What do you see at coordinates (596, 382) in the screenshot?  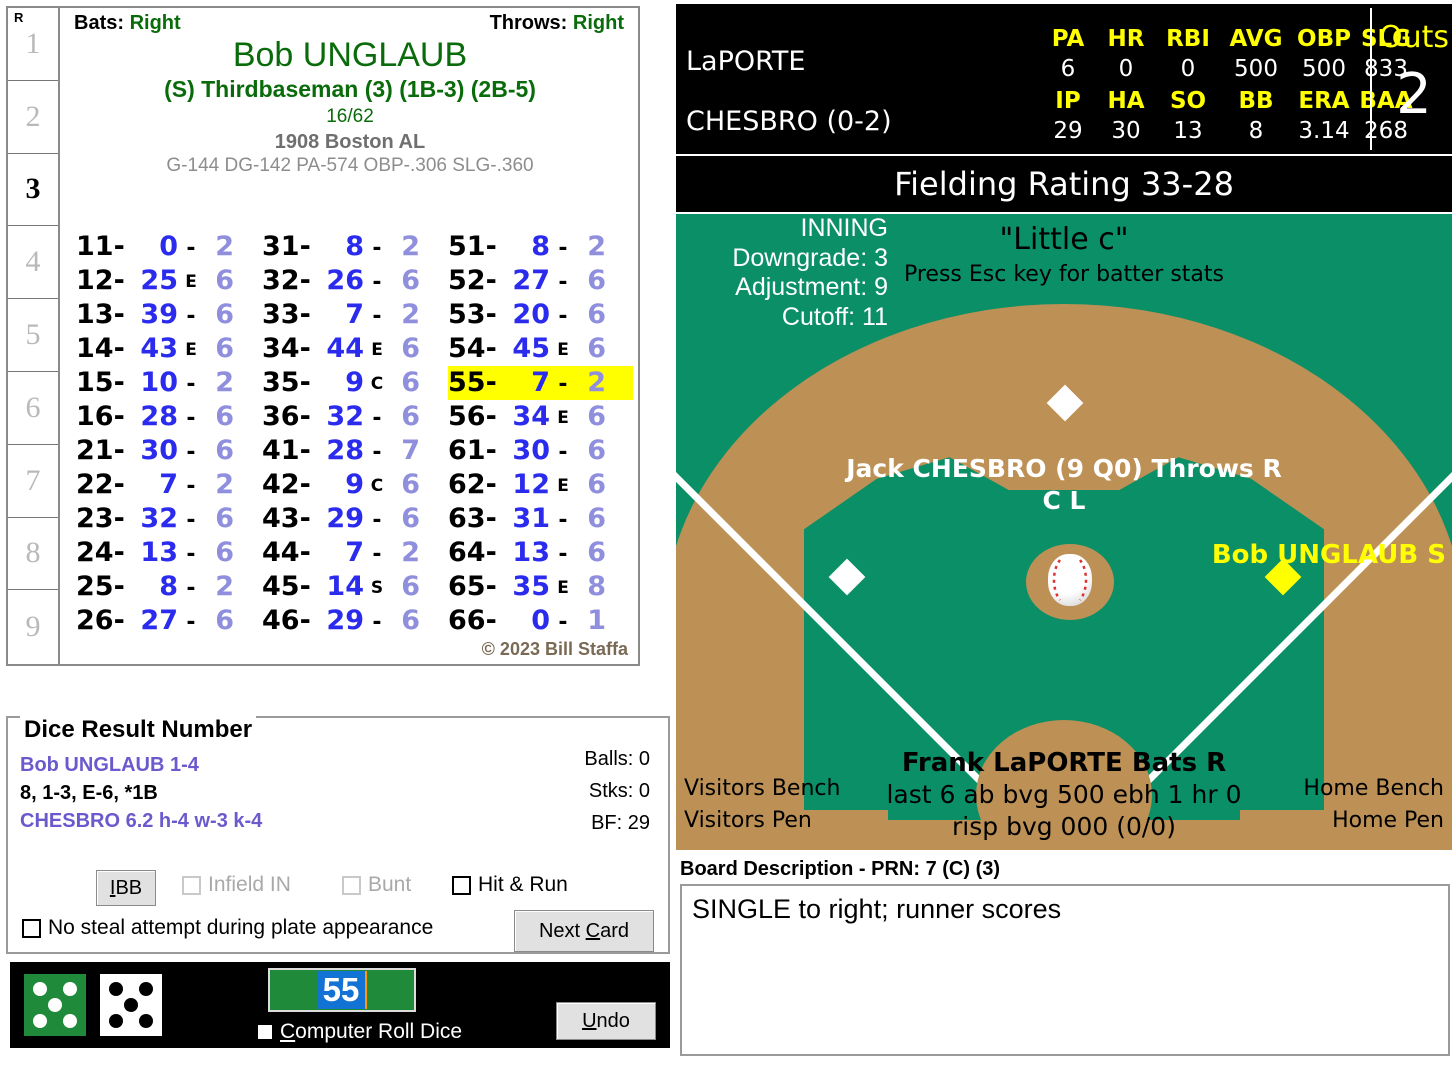 I see `dice-row-rating: 2` at bounding box center [596, 382].